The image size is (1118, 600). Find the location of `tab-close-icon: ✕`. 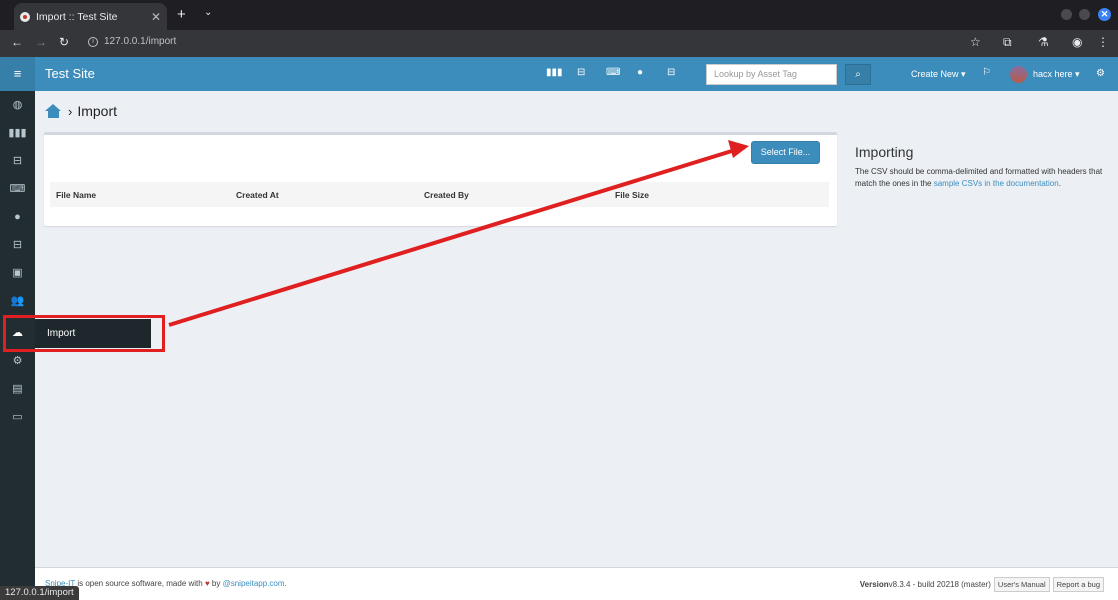

tab-close-icon: ✕ is located at coordinates (156, 17).